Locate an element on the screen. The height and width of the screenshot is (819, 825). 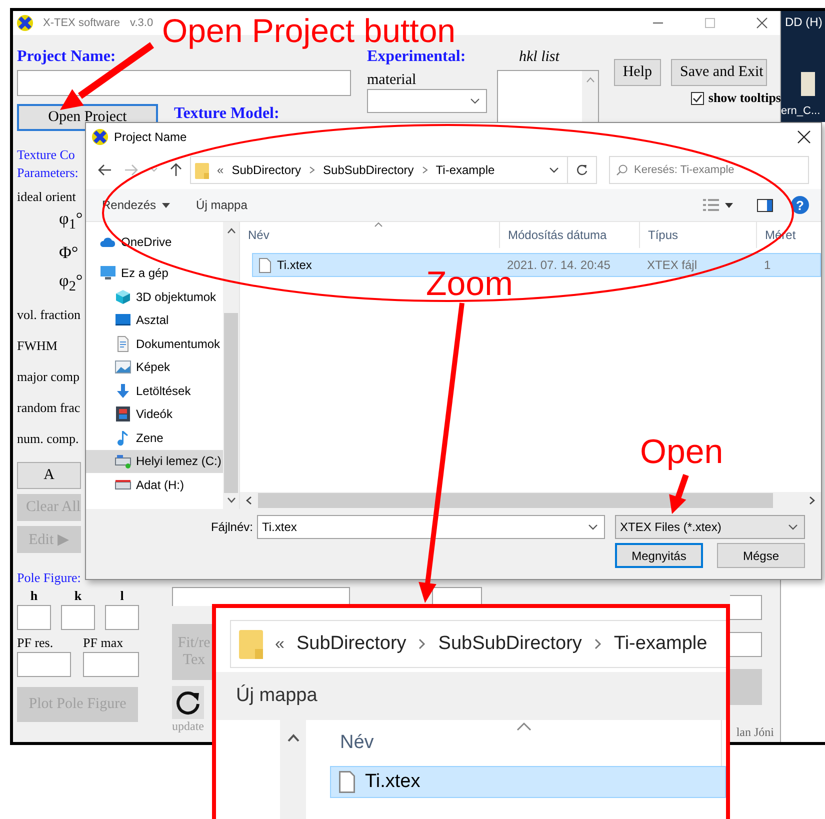
scroll-down-icon is located at coordinates (231, 500).